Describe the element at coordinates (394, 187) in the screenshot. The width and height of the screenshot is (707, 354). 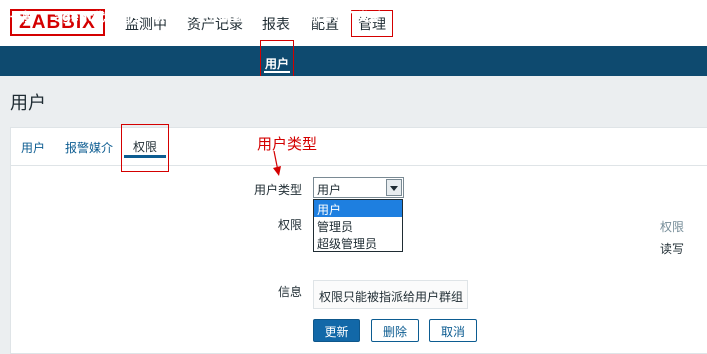
I see `chevron-down-icon` at that location.